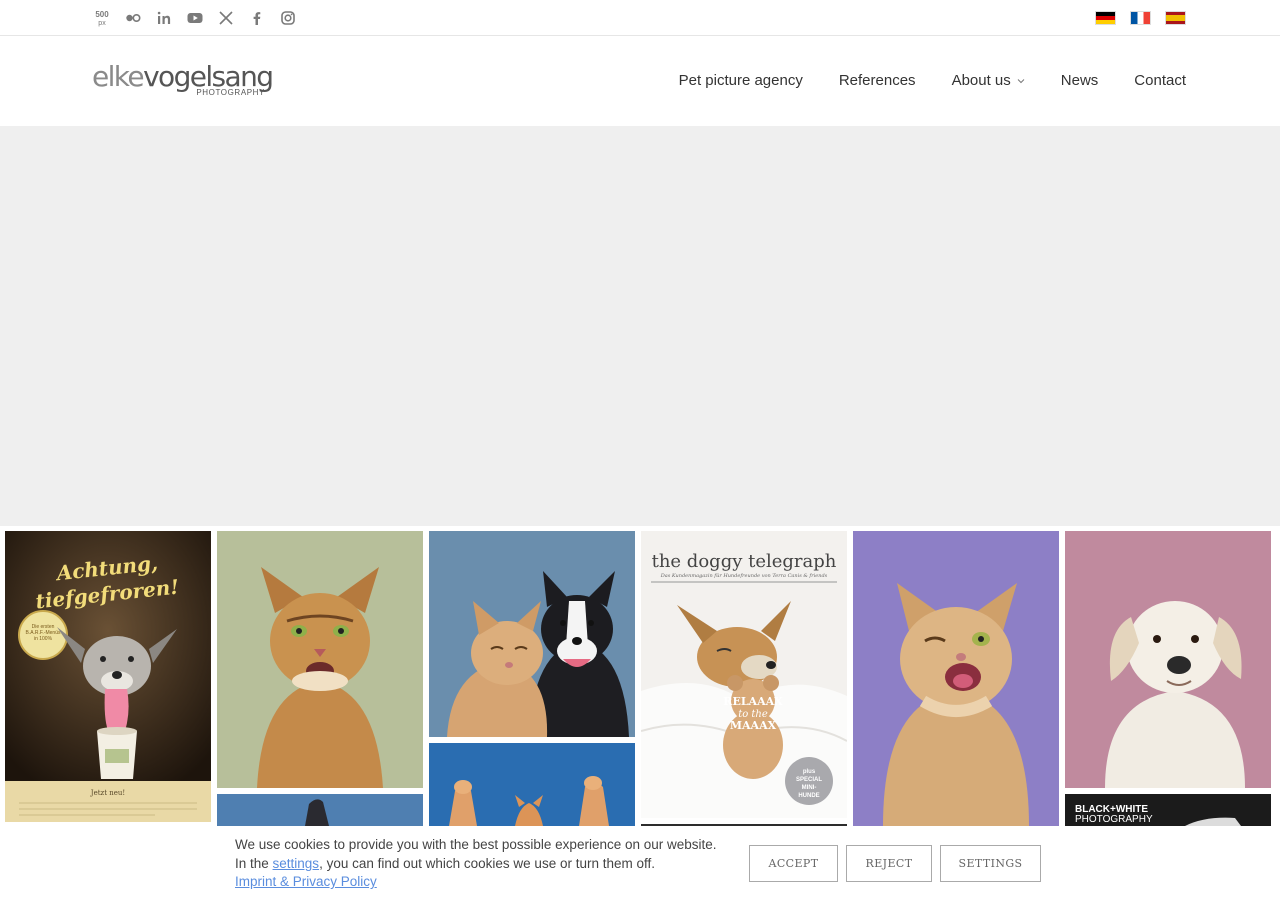  Describe the element at coordinates (744, 561) in the screenshot. I see `magazine-title: the doggy telegraph` at that location.